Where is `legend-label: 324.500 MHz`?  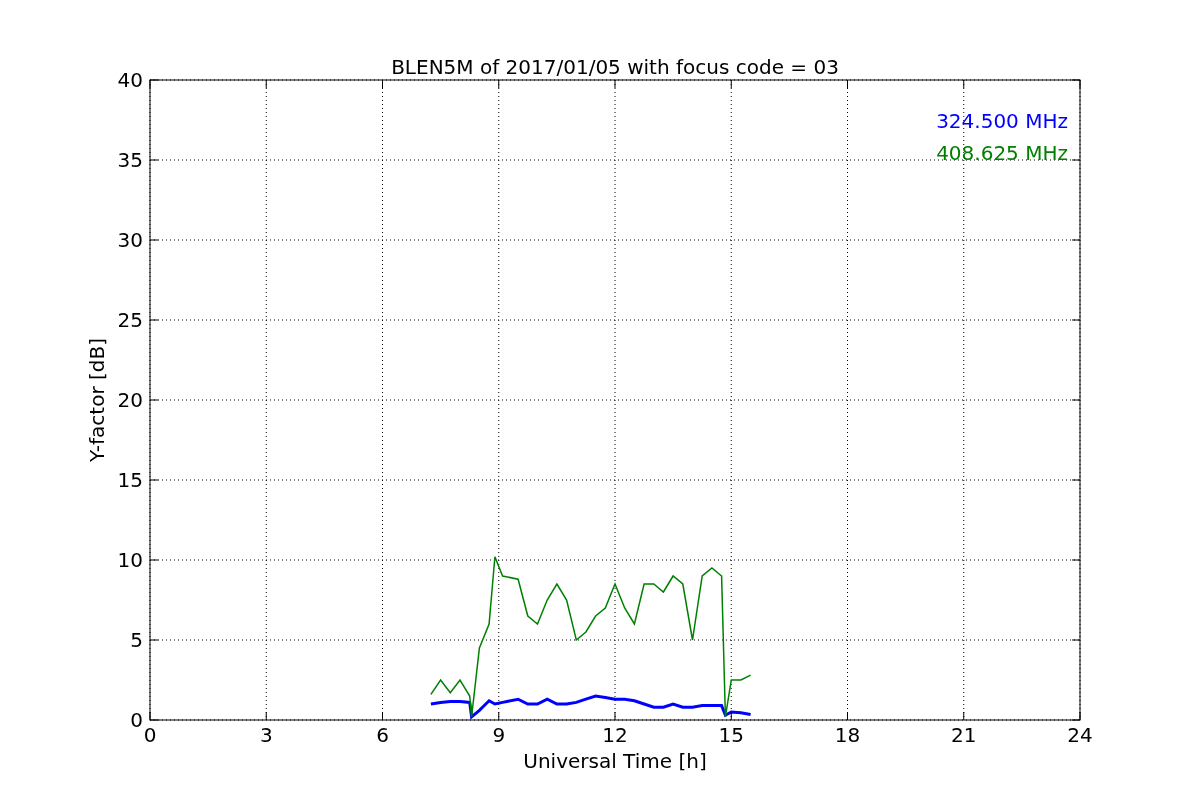
legend-label: 324.500 MHz is located at coordinates (1002, 121).